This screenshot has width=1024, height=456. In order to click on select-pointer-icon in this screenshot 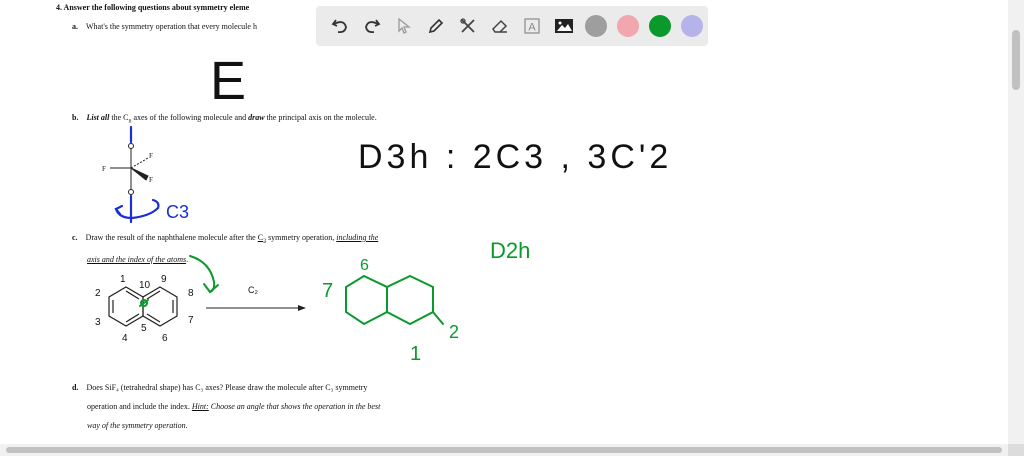, I will do `click(404, 25)`.